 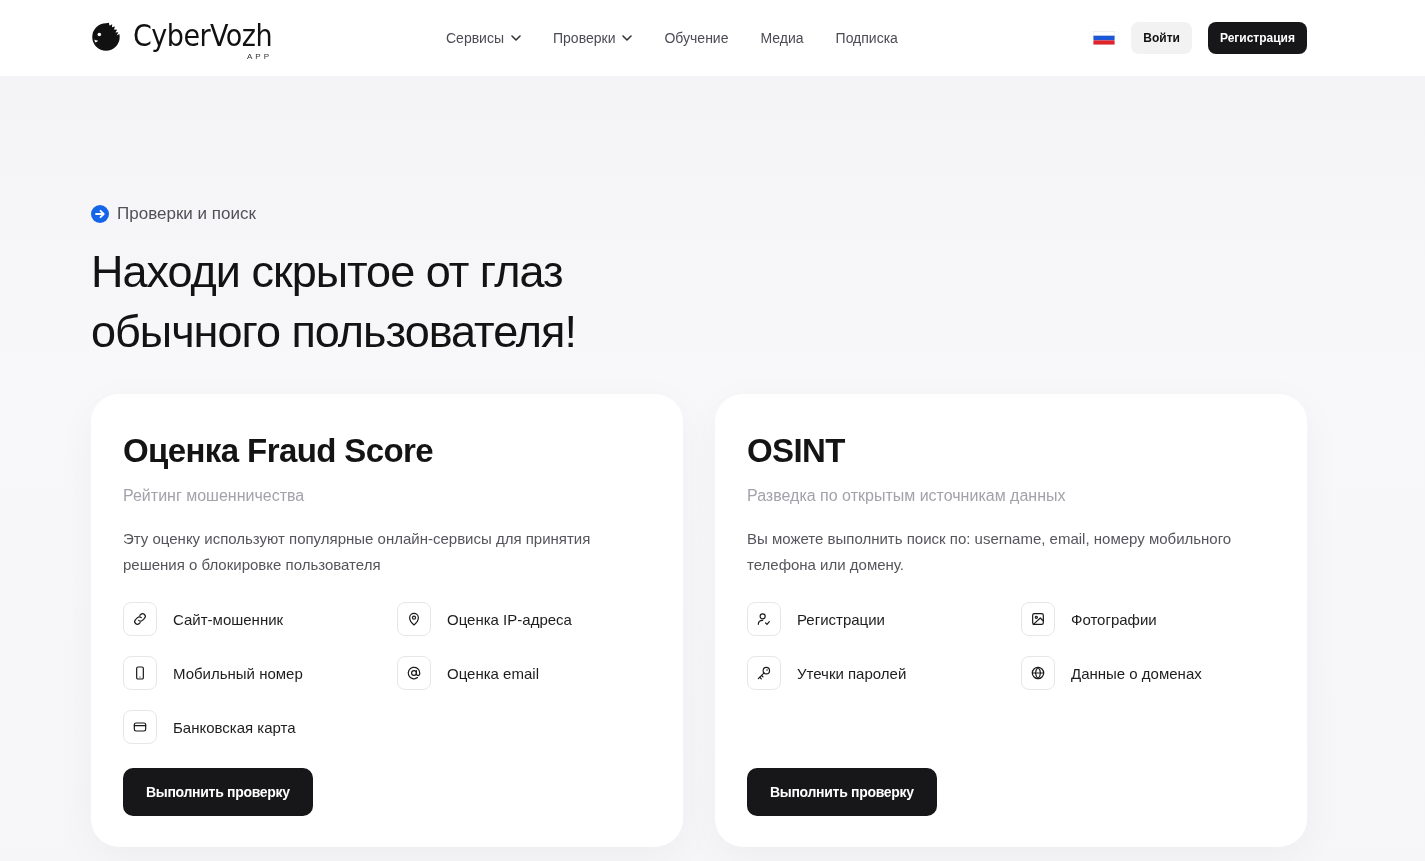 I want to click on card-title: OSINT, so click(x=796, y=451).